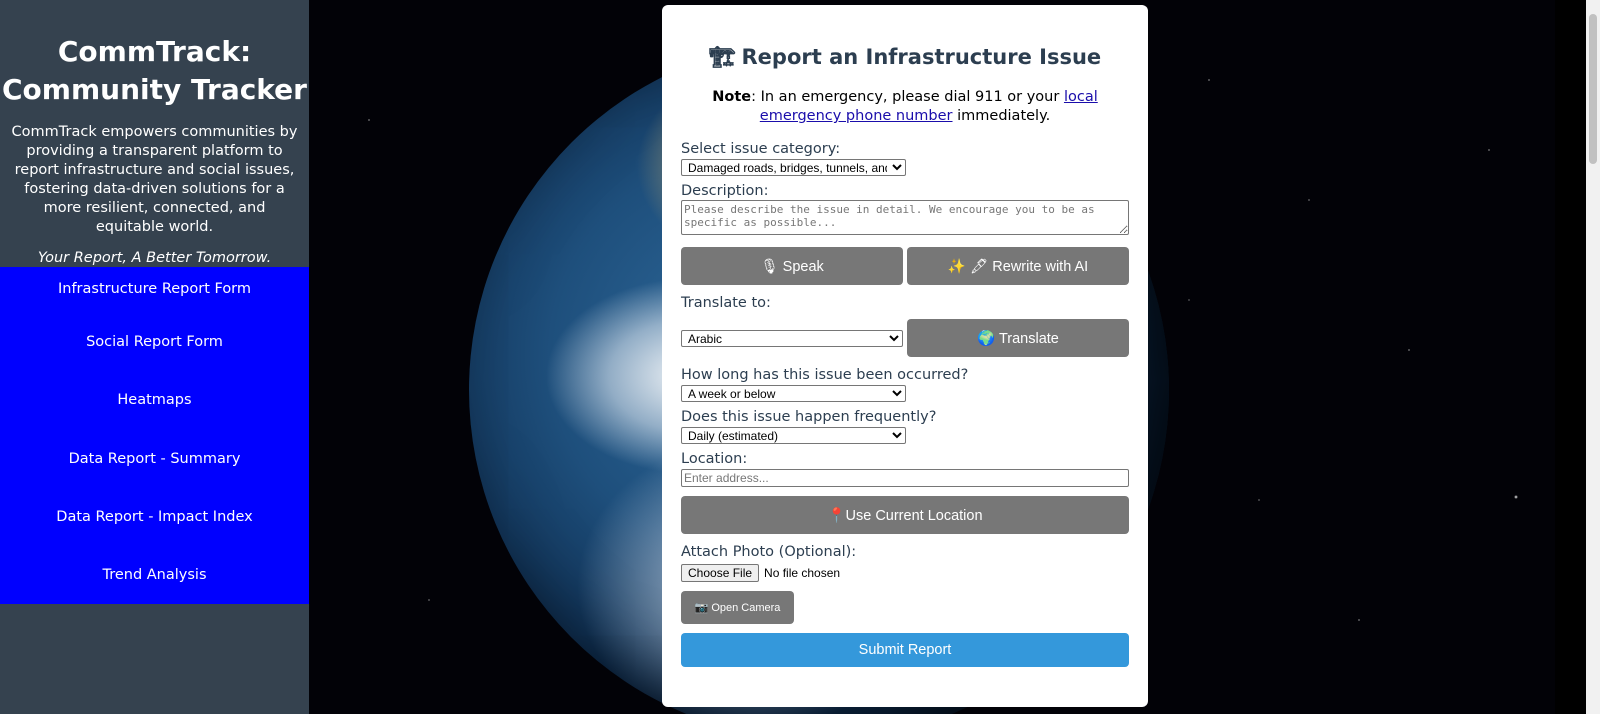 The image size is (1600, 714). What do you see at coordinates (792, 266) in the screenshot?
I see `speak-button: 🎙 Speak` at bounding box center [792, 266].